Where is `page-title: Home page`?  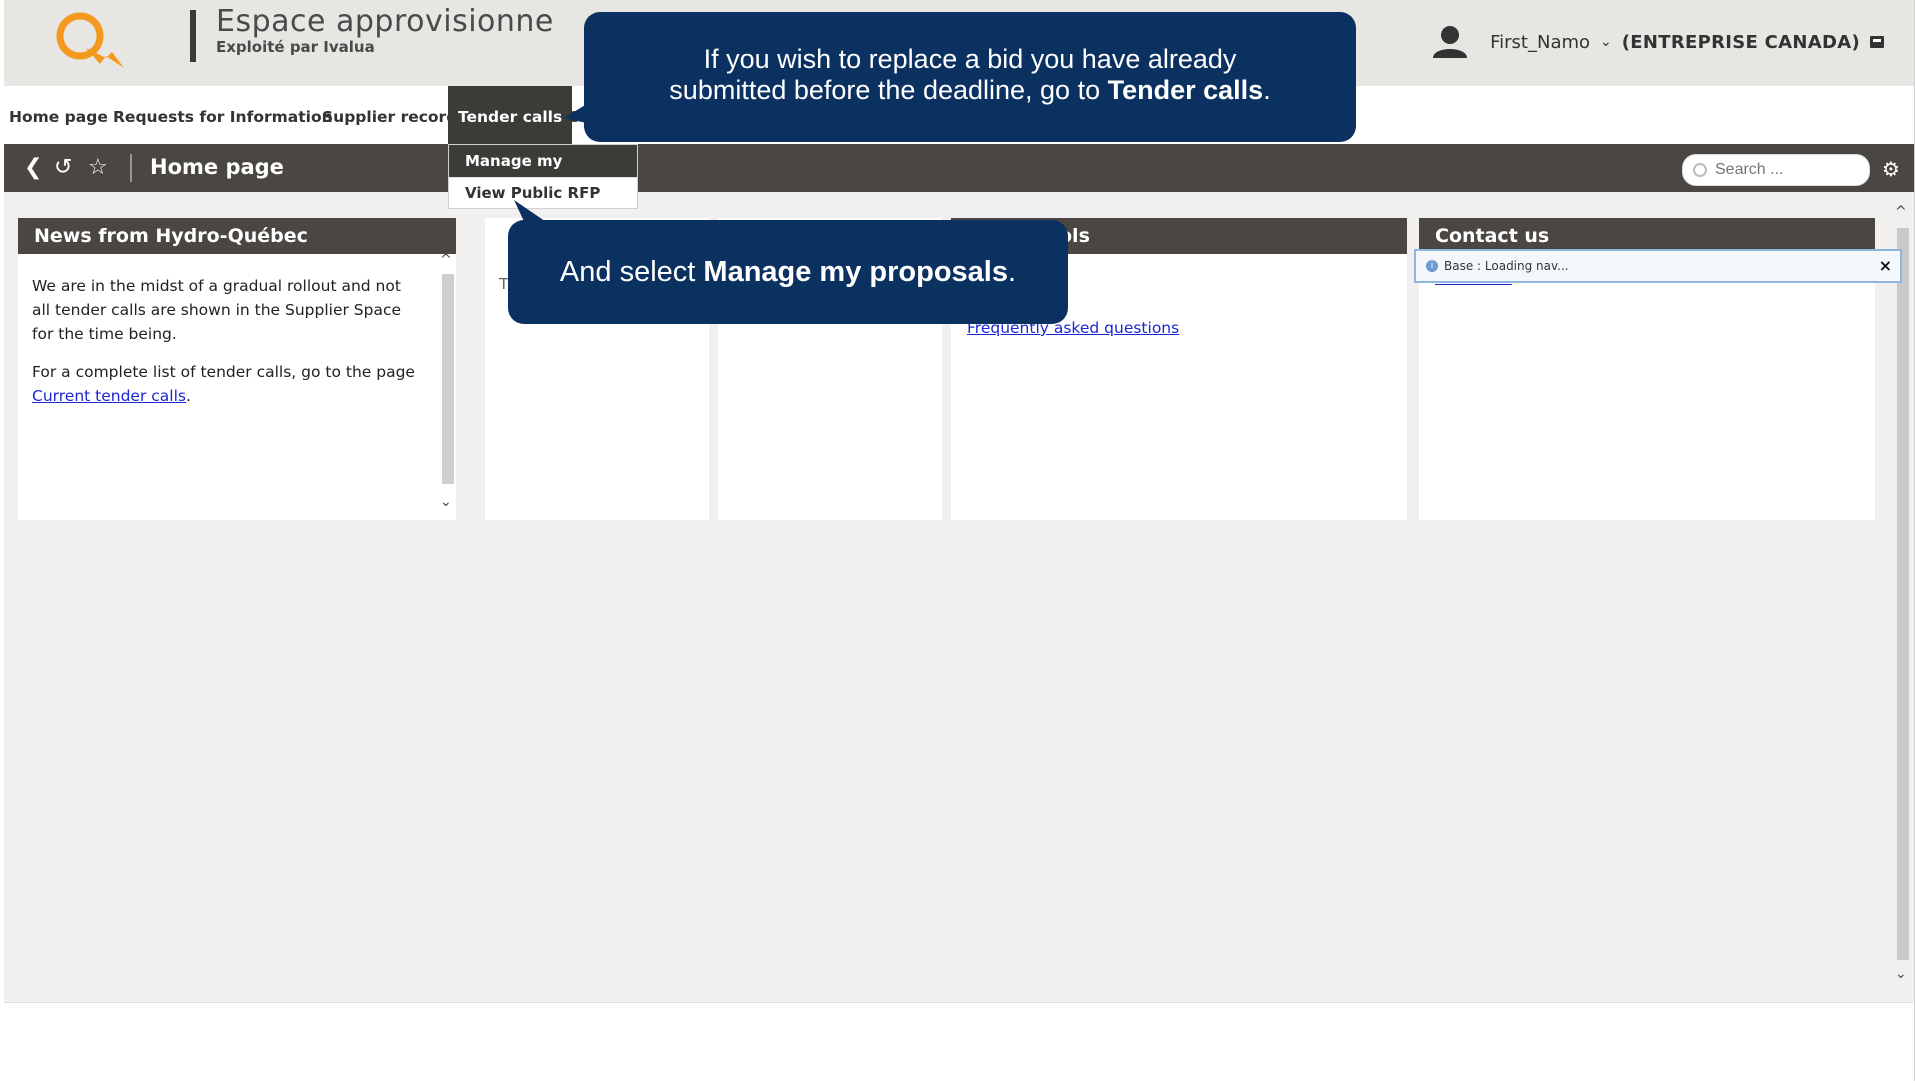 page-title: Home page is located at coordinates (217, 167).